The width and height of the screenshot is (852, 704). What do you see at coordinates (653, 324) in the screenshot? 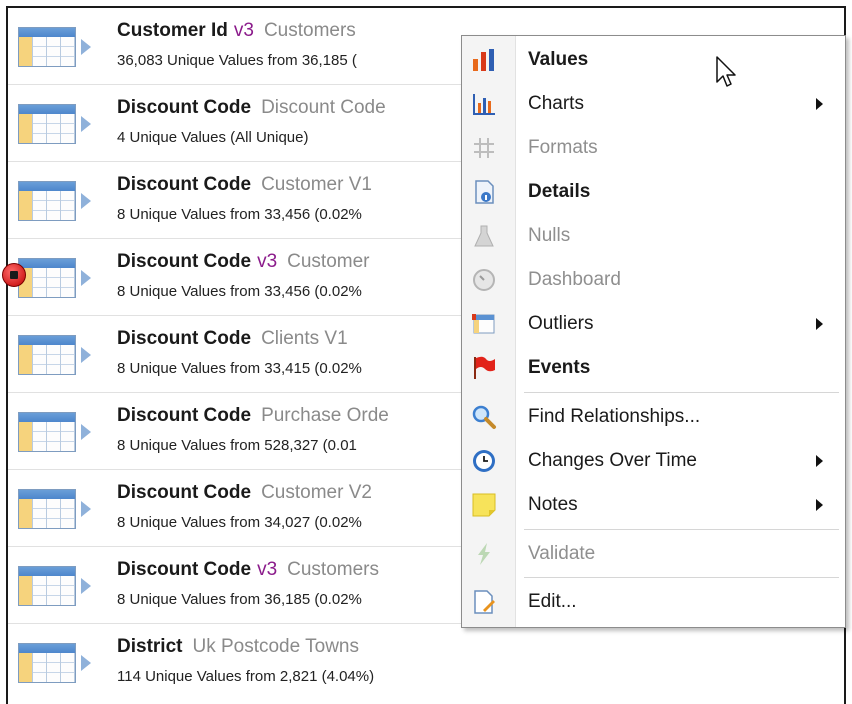
I see `menu-item-outliers: Outliers` at bounding box center [653, 324].